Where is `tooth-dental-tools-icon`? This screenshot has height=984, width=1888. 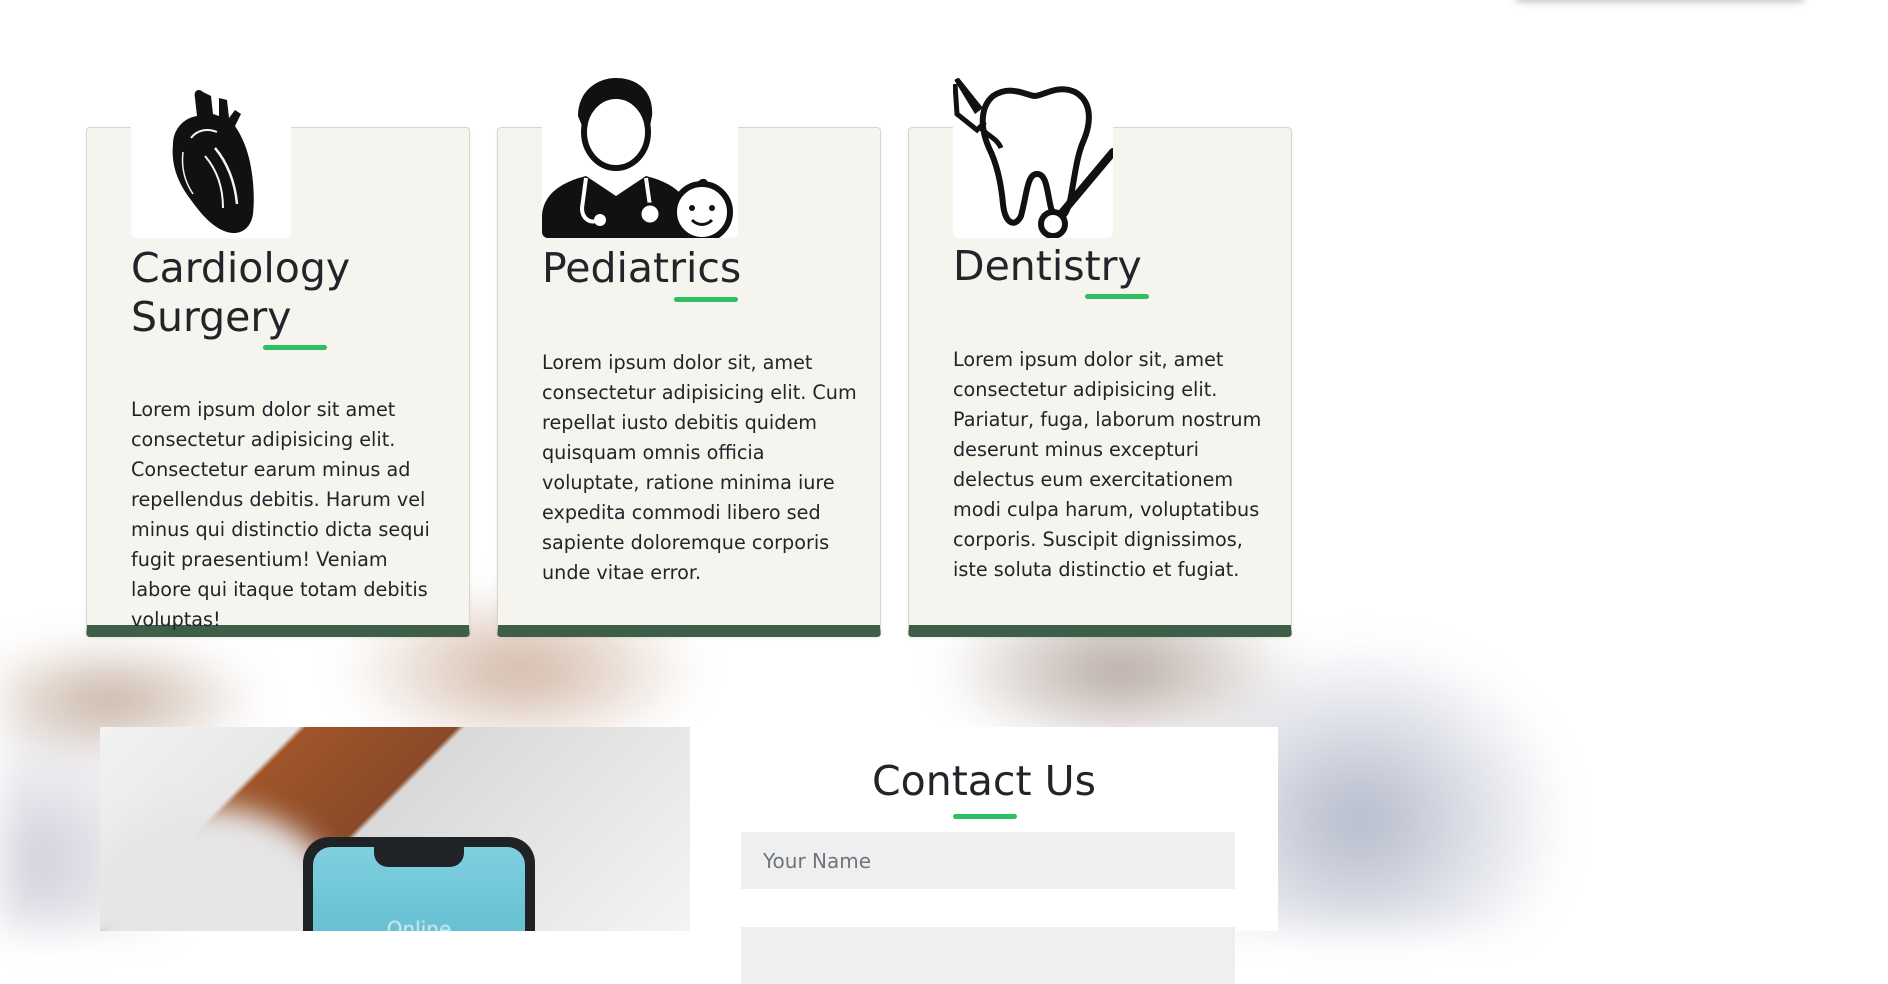
tooth-dental-tools-icon is located at coordinates (1033, 158).